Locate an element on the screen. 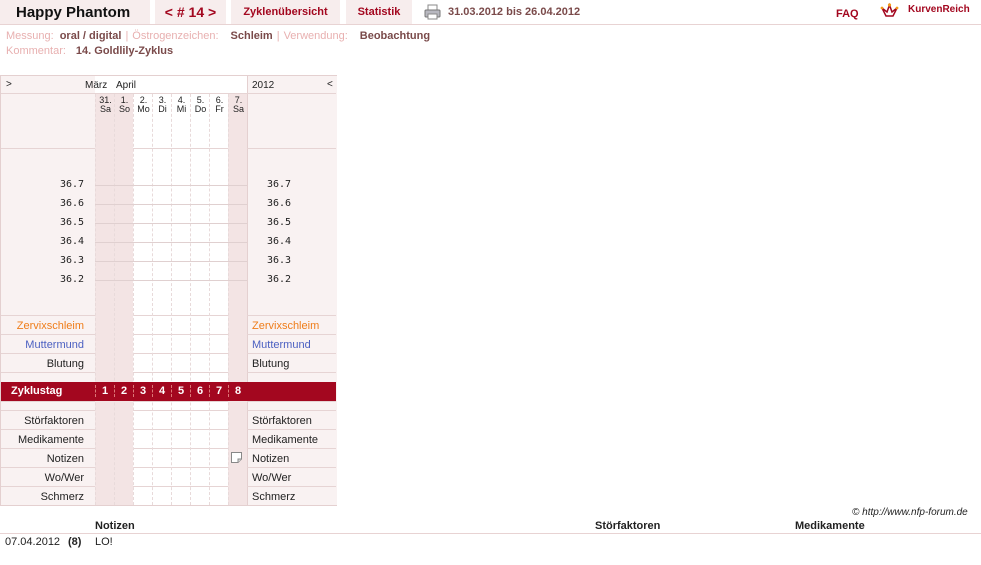 The image size is (981, 565). copyright-text: © http://www.nfp-forum.de is located at coordinates (910, 512).